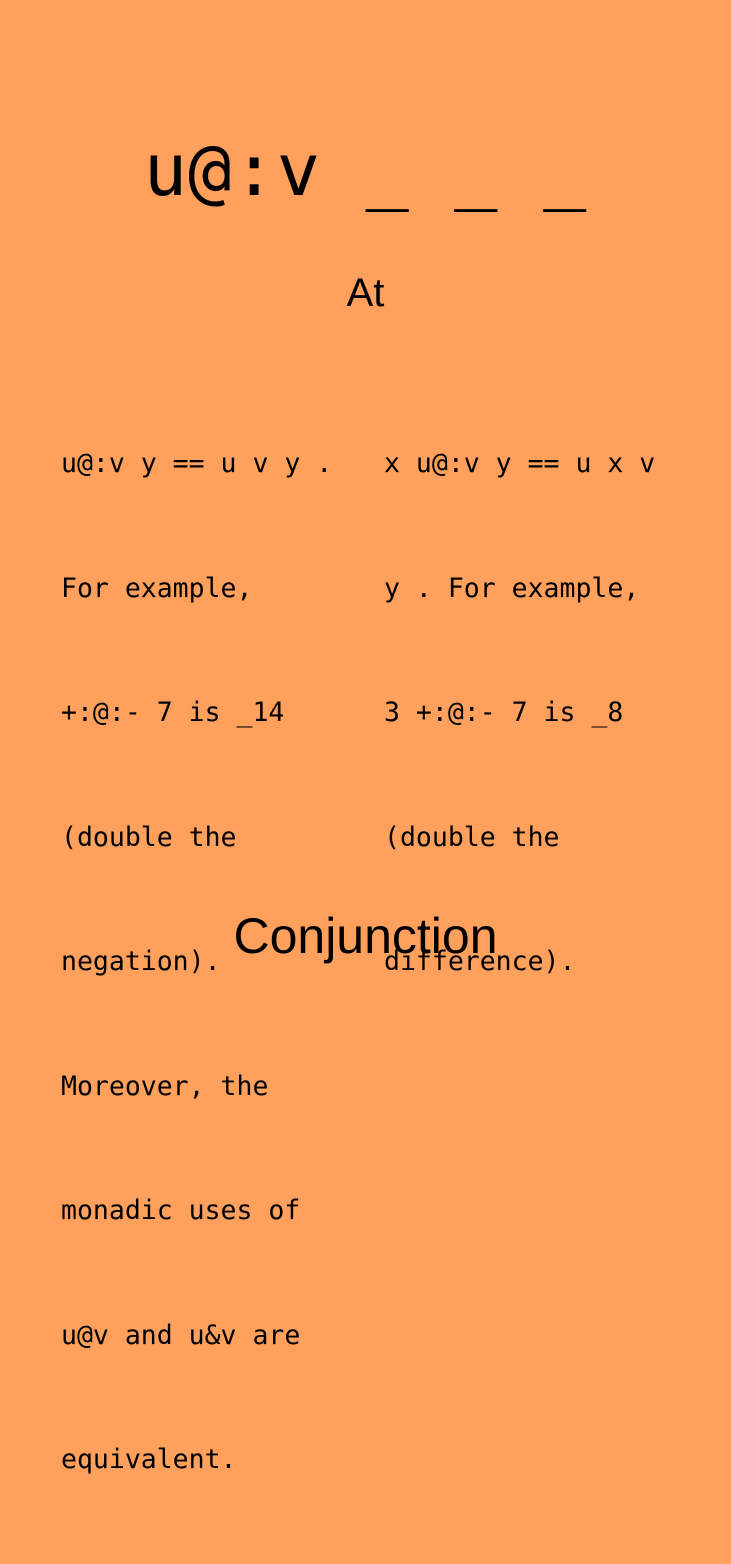  I want to click on monadic-line: u@v and u&v are, so click(181, 1335).